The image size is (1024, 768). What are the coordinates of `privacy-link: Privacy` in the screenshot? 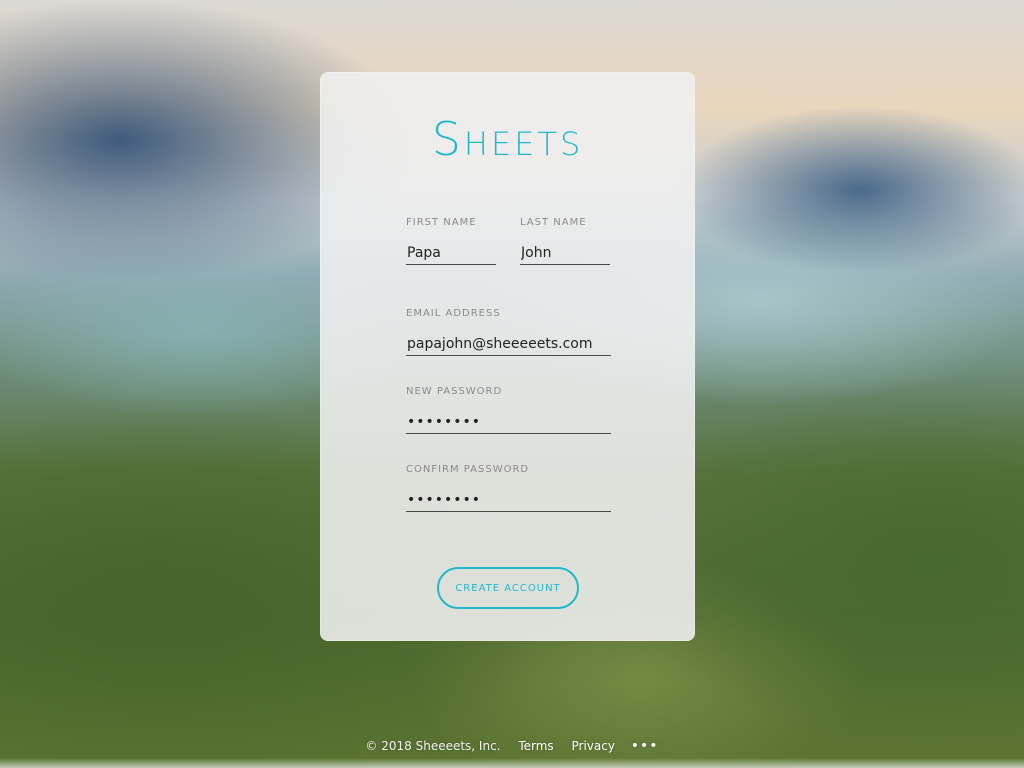 It's located at (593, 746).